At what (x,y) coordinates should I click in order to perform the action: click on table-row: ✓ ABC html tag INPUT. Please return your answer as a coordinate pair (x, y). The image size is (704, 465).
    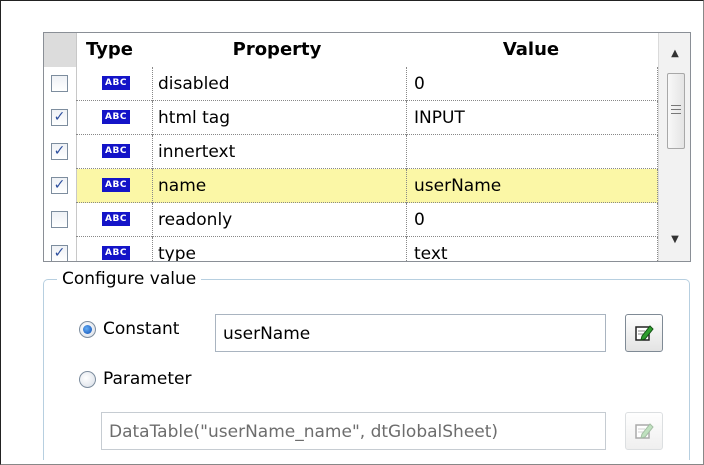
    Looking at the image, I should click on (351, 118).